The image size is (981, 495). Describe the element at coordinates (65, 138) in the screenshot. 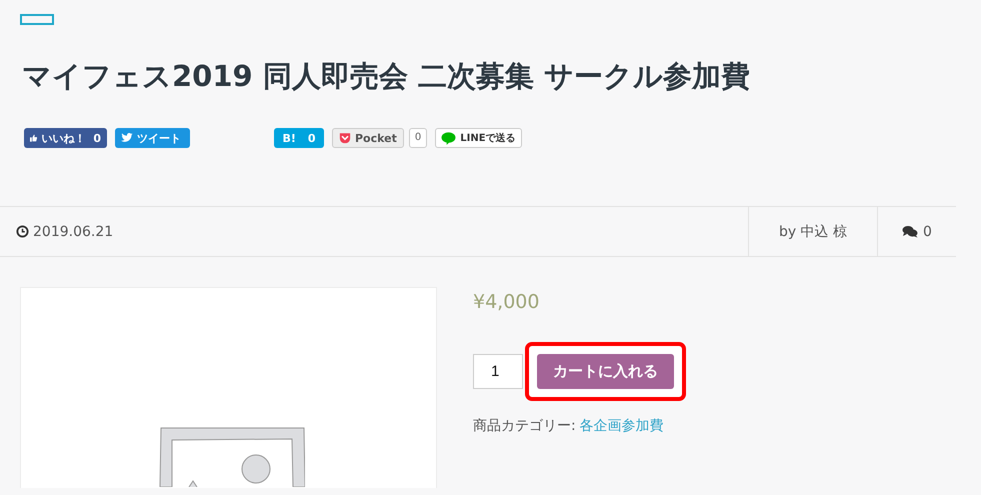

I see `like-button: いいね！ 0` at that location.